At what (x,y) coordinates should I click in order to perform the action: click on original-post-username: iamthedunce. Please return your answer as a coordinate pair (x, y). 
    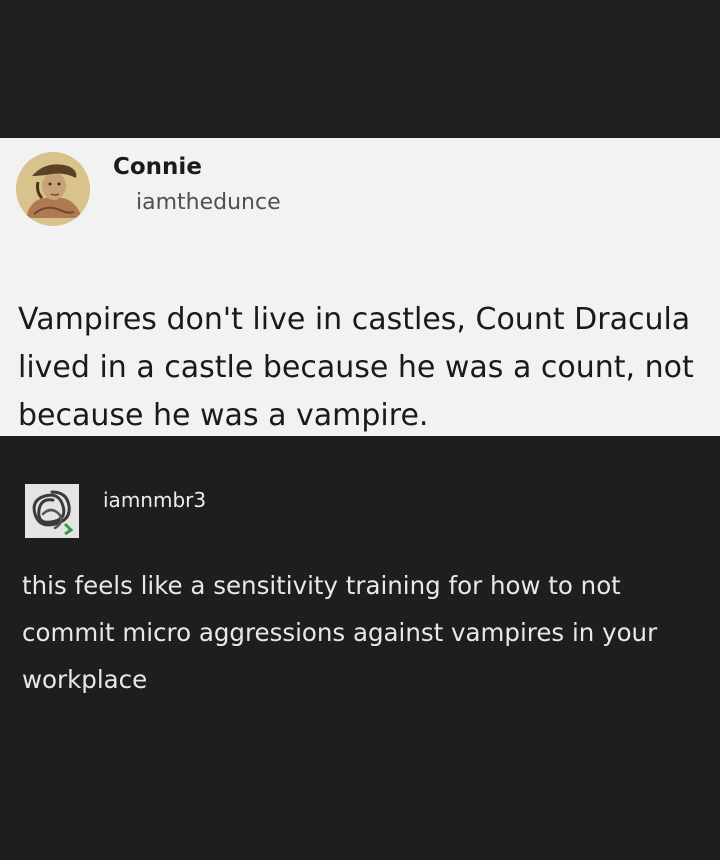
    Looking at the image, I should click on (208, 203).